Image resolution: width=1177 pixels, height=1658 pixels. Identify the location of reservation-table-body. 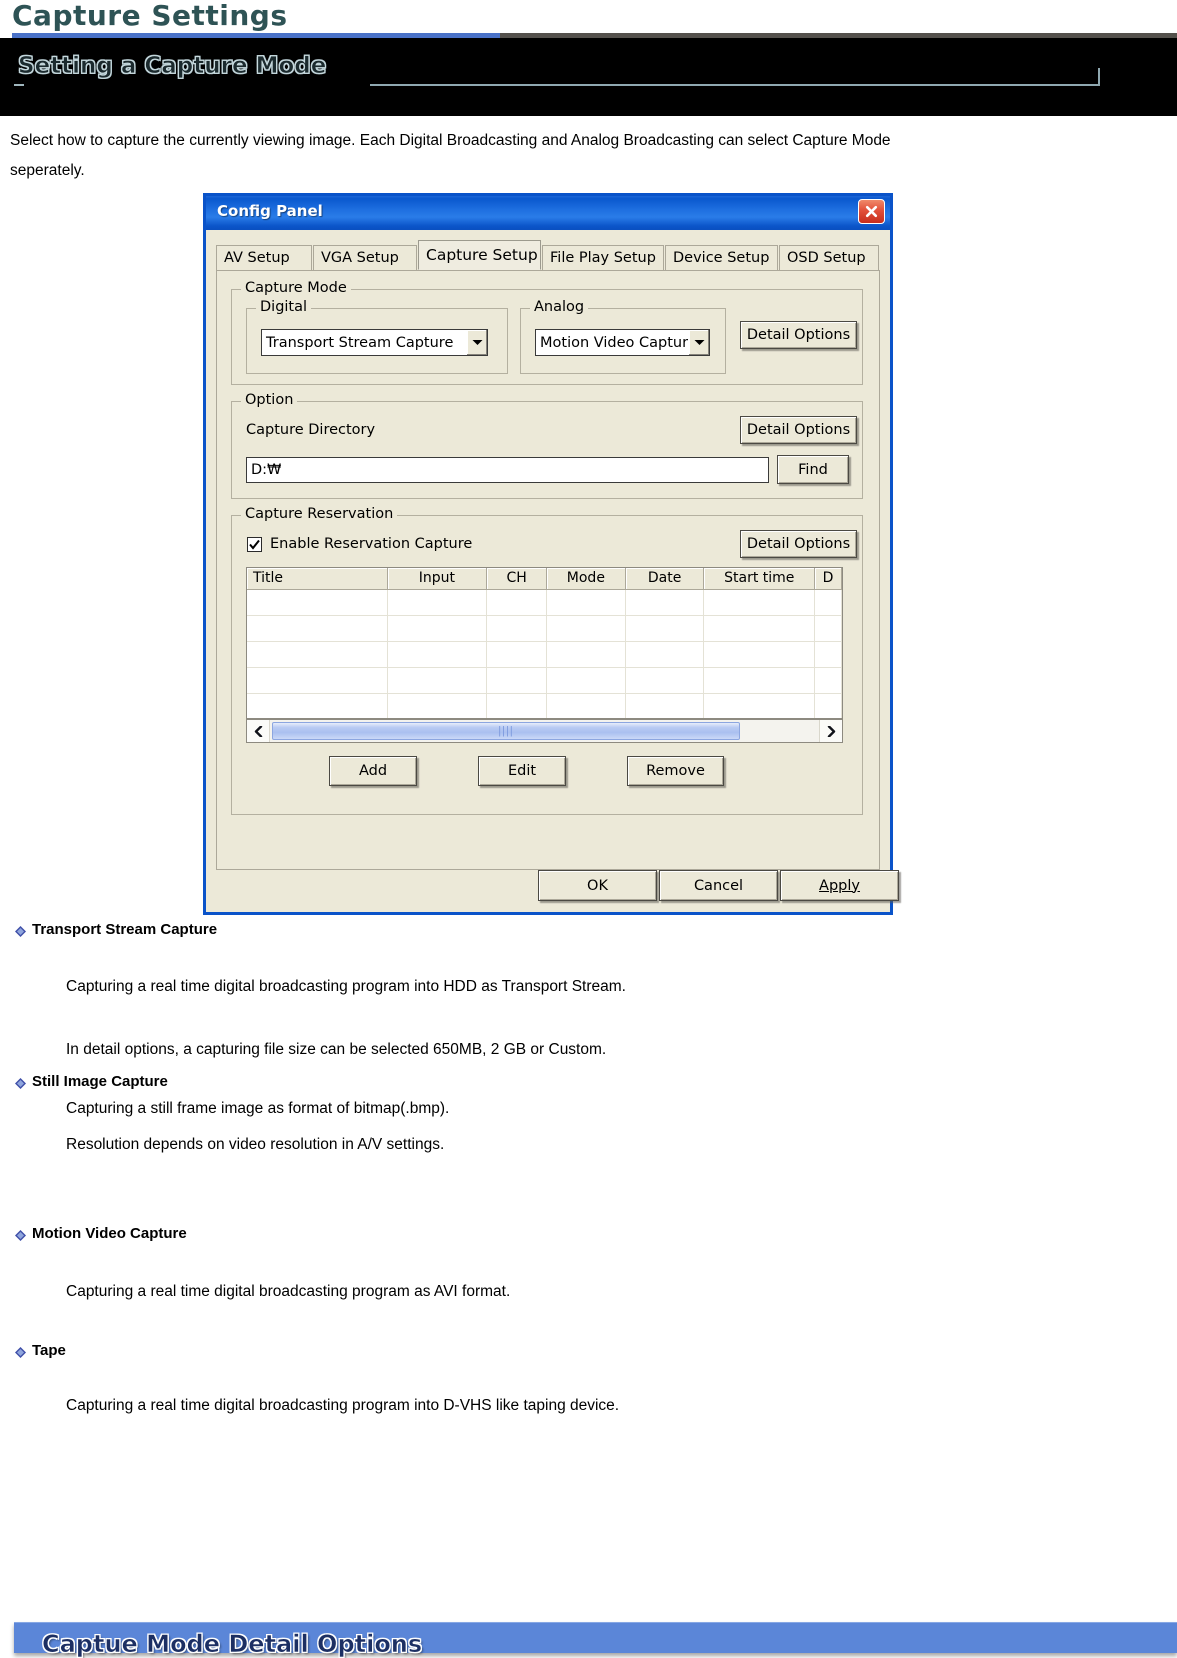
(544, 654).